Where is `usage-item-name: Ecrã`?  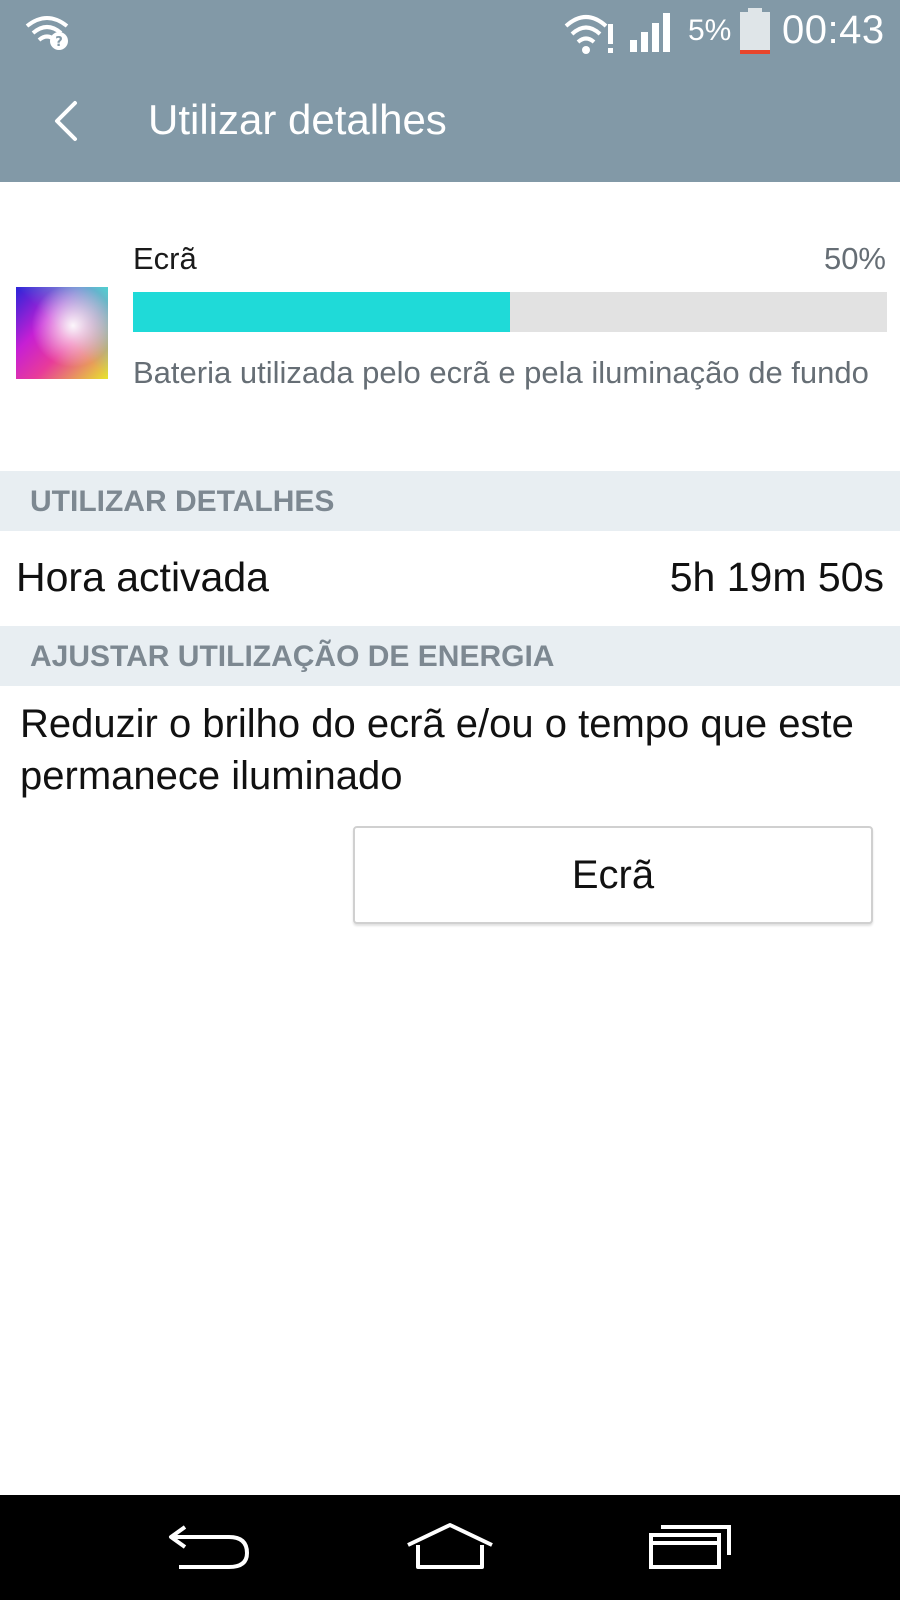 usage-item-name: Ecrã is located at coordinates (165, 258).